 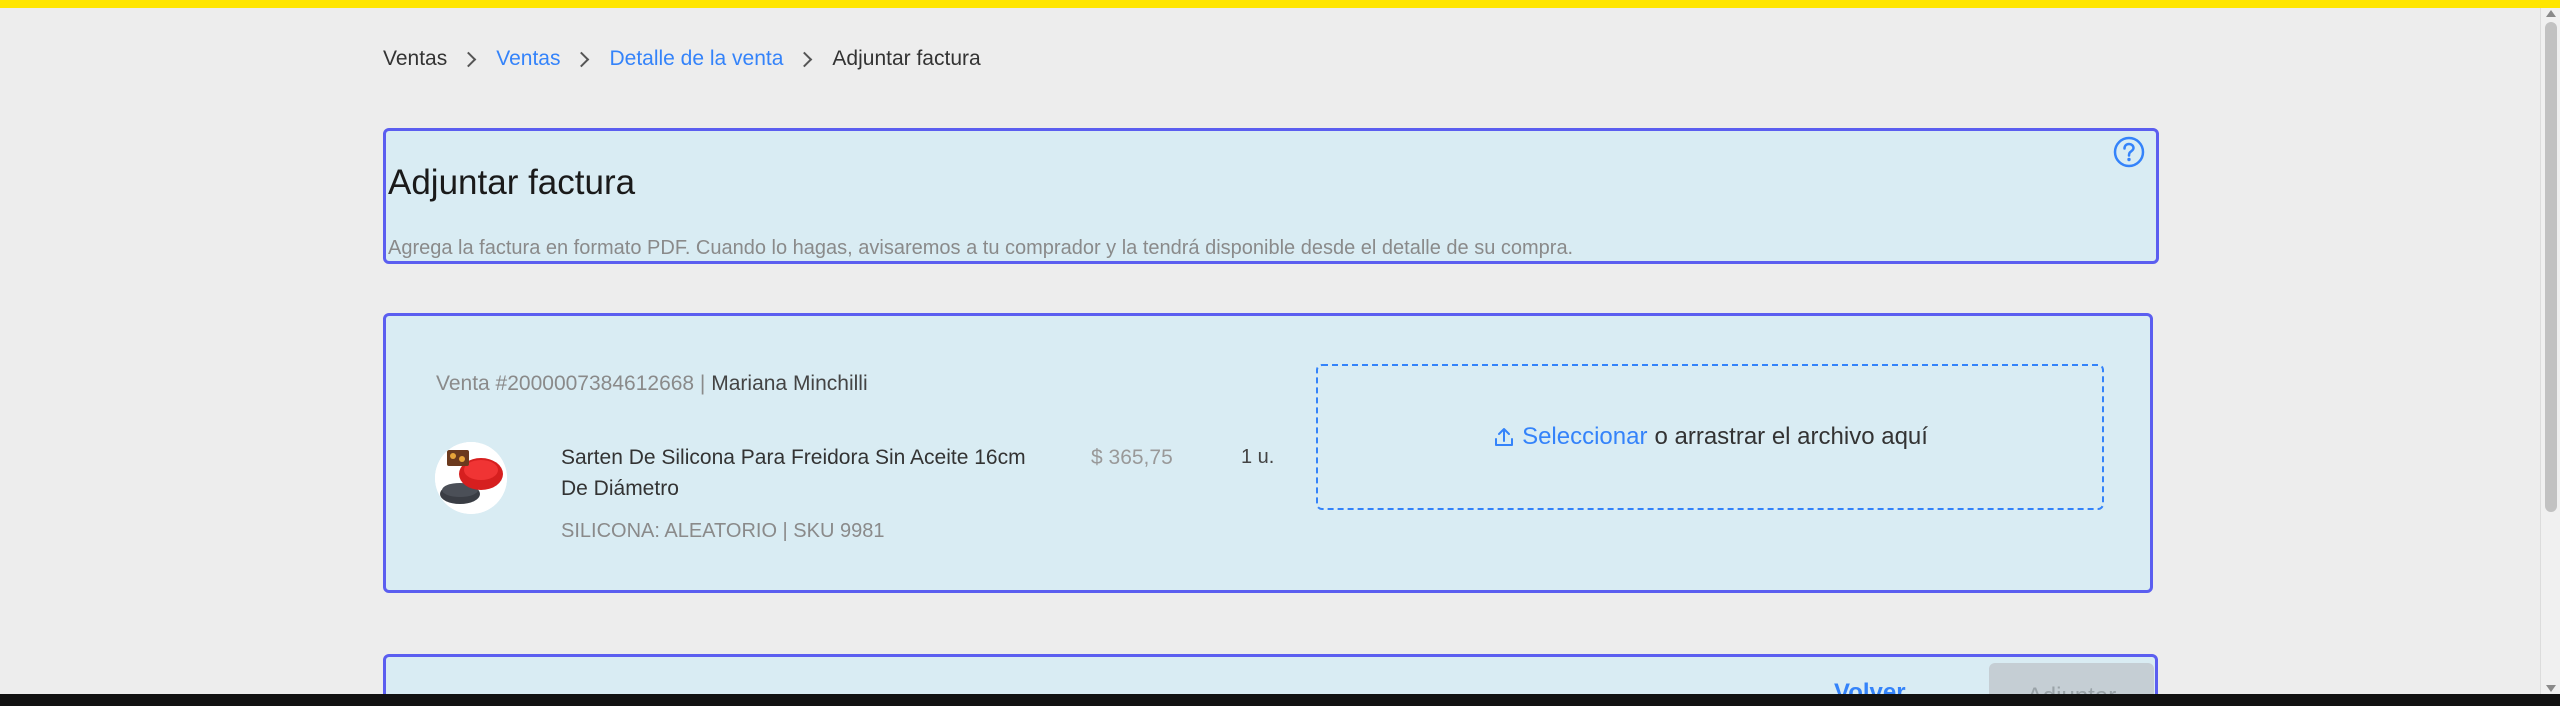 I want to click on top-brand-bar, so click(x=1280, y=4).